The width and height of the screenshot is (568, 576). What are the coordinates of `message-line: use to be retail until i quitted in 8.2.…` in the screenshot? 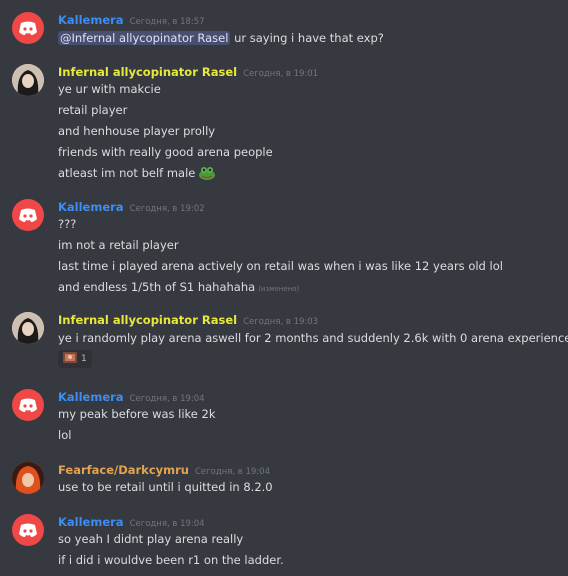 It's located at (165, 487).